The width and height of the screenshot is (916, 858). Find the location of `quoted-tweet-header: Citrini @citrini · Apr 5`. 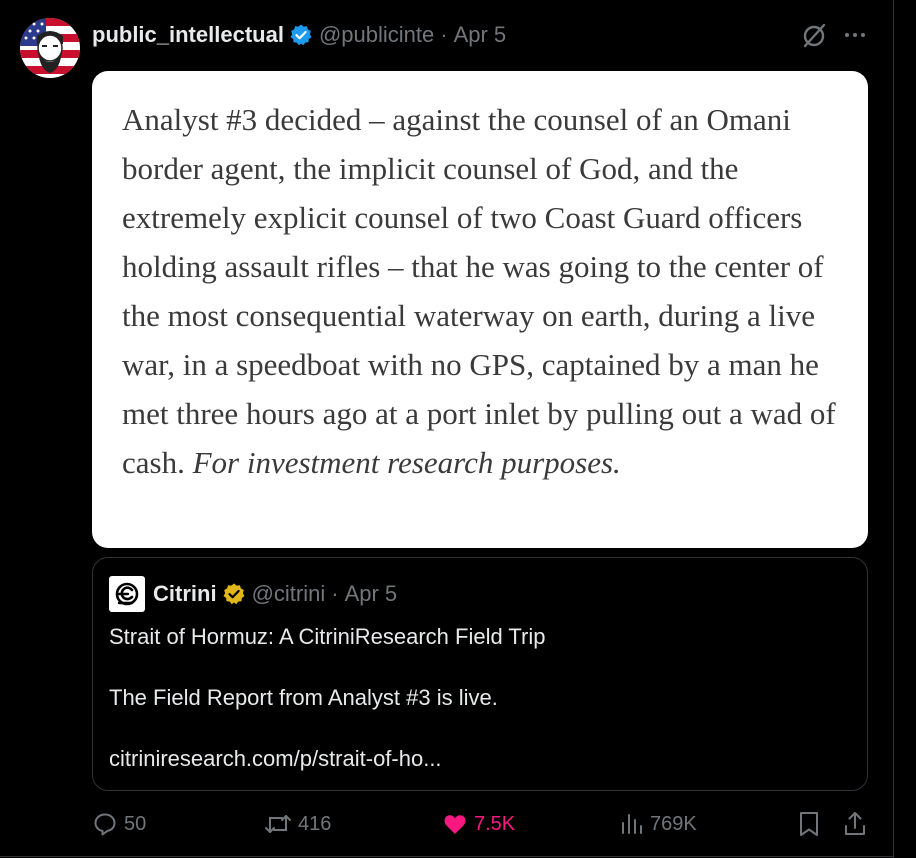

quoted-tweet-header: Citrini @citrini · Apr 5 is located at coordinates (253, 594).